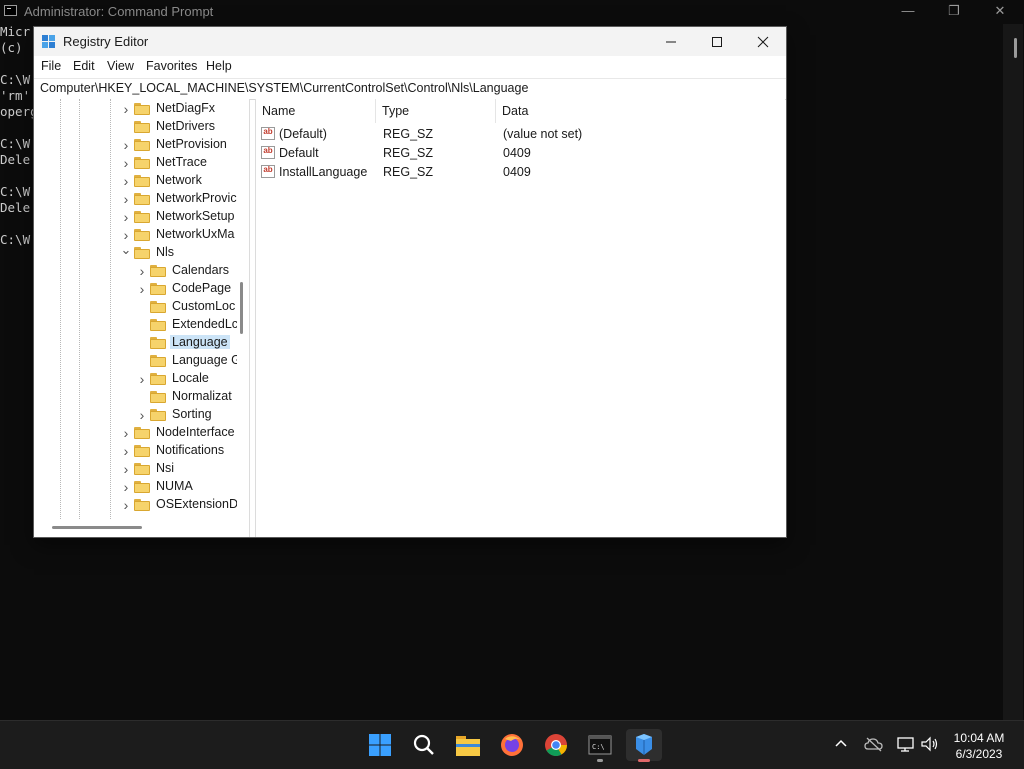 This screenshot has width=1024, height=769. What do you see at coordinates (1013, 372) in the screenshot?
I see `cmd-scrollbar` at bounding box center [1013, 372].